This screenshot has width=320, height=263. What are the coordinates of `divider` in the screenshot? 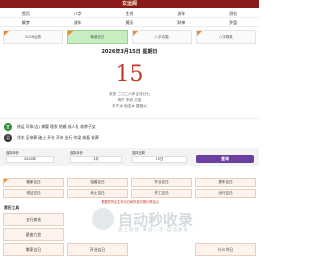 It's located at (129, 118).